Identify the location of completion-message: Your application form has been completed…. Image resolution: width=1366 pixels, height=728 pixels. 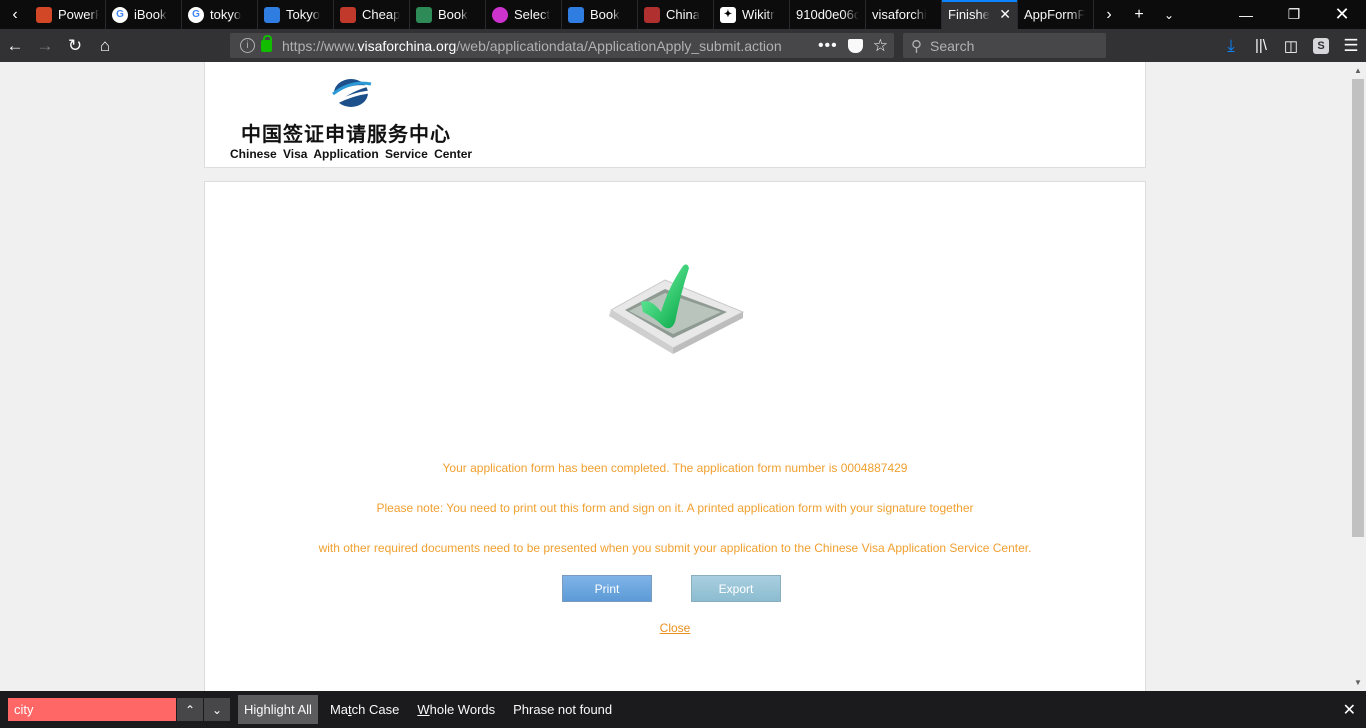
(675, 468).